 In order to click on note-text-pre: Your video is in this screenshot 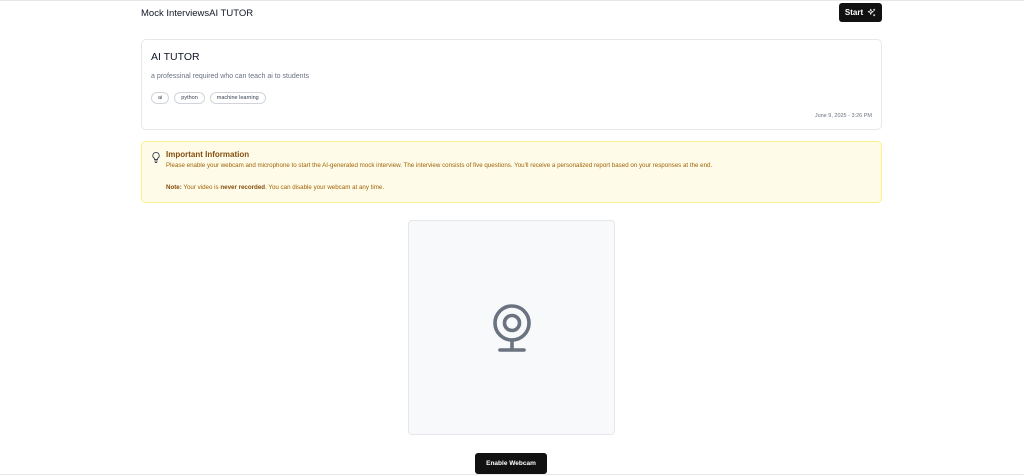, I will do `click(201, 187)`.